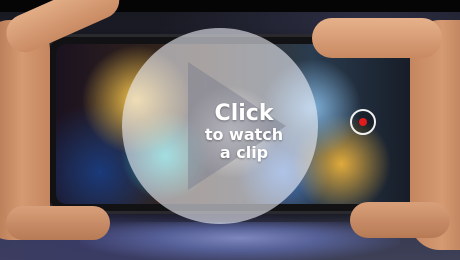 This screenshot has height=260, width=460. I want to click on play-label-click: Click, so click(244, 113).